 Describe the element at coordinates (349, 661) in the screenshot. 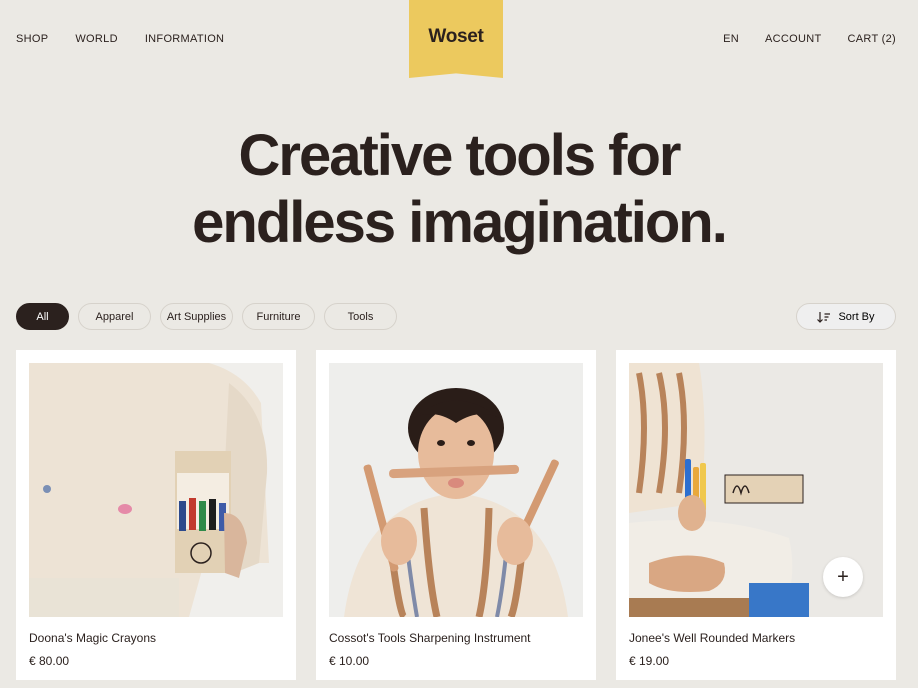

I see `product-price: € 10.00` at that location.